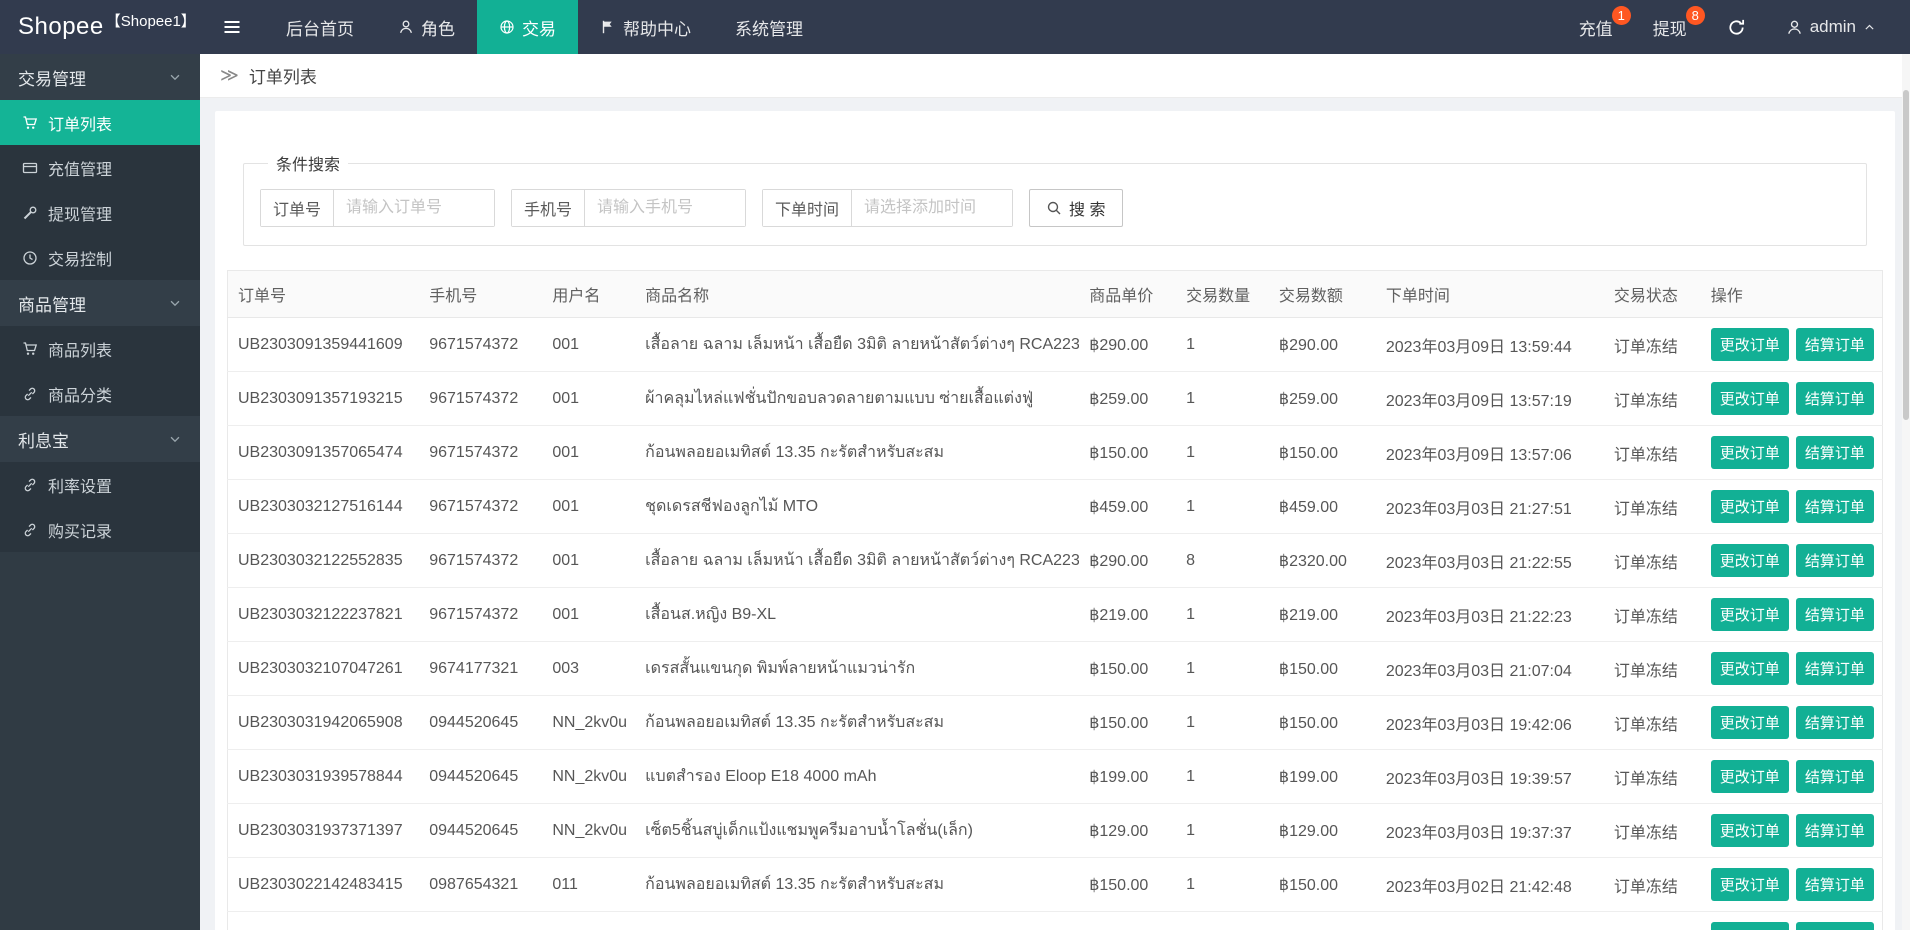 The width and height of the screenshot is (1910, 930). What do you see at coordinates (52, 305) in the screenshot?
I see `sidebar-group-label: 商品管理` at bounding box center [52, 305].